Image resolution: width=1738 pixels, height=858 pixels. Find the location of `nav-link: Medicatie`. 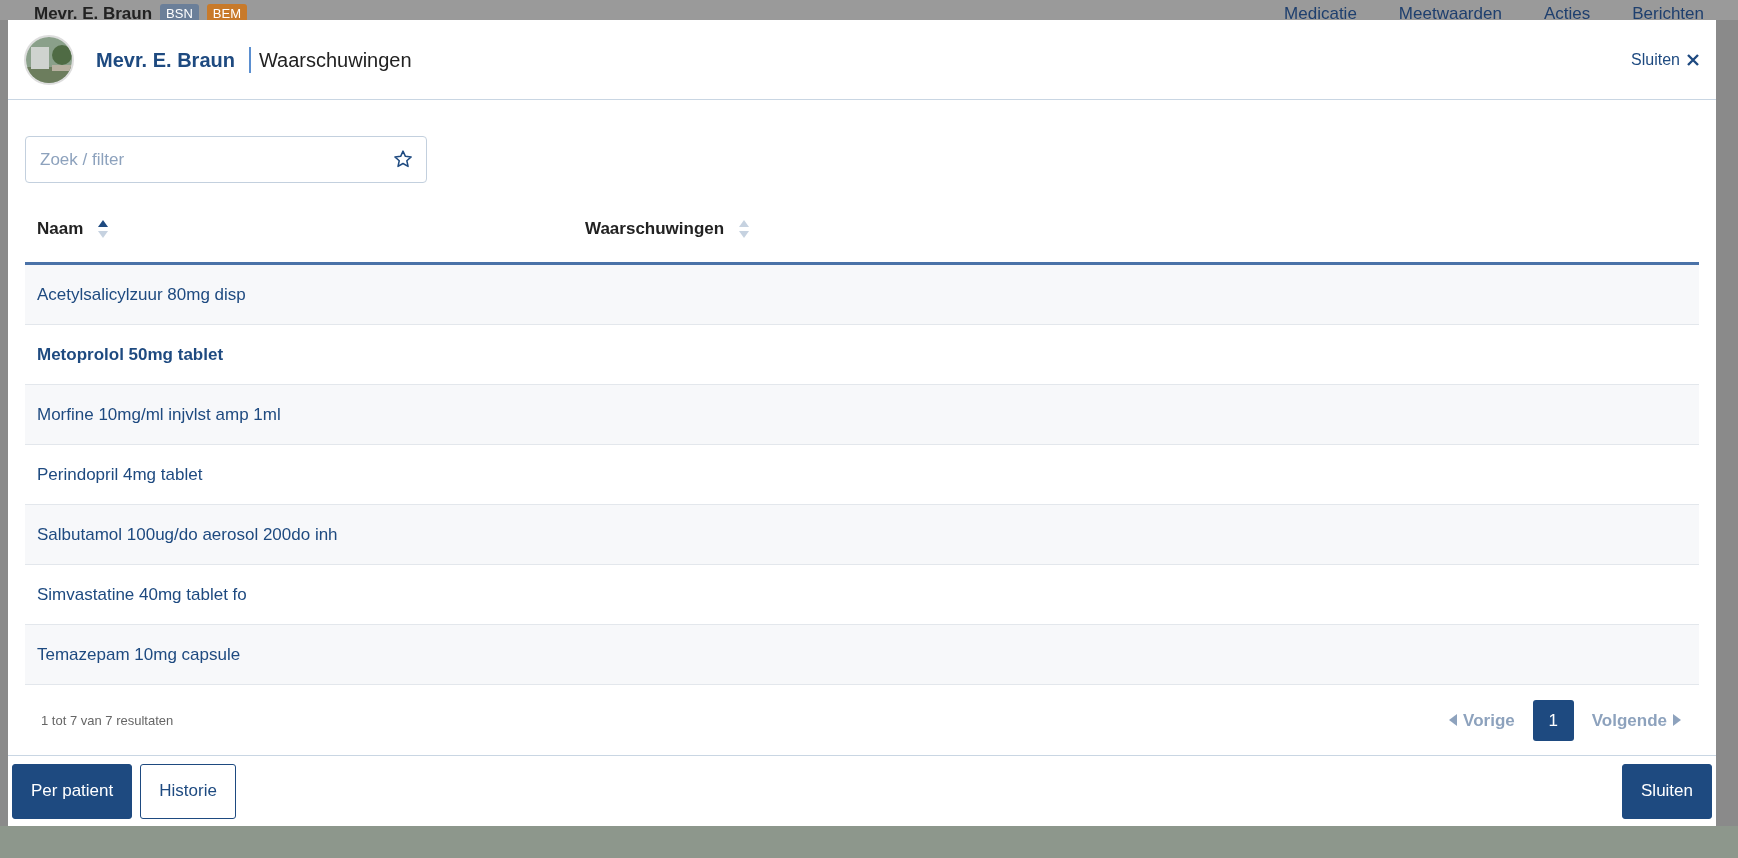

nav-link: Medicatie is located at coordinates (1320, 10).